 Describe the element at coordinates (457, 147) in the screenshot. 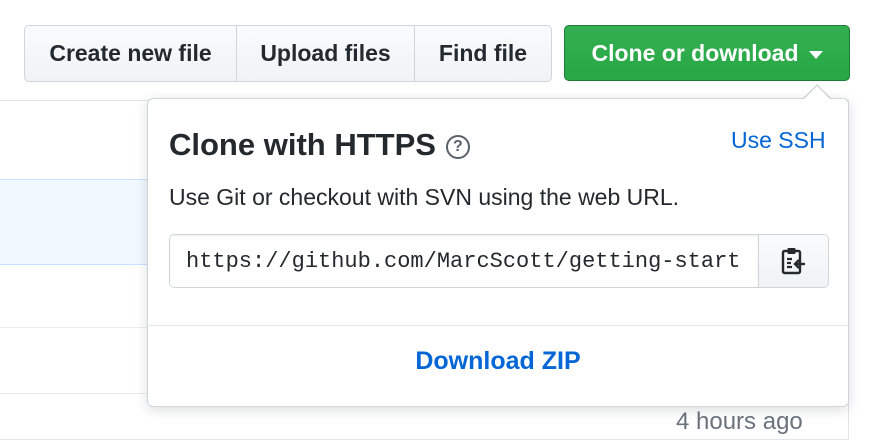

I see `question-circle-icon: ?` at that location.